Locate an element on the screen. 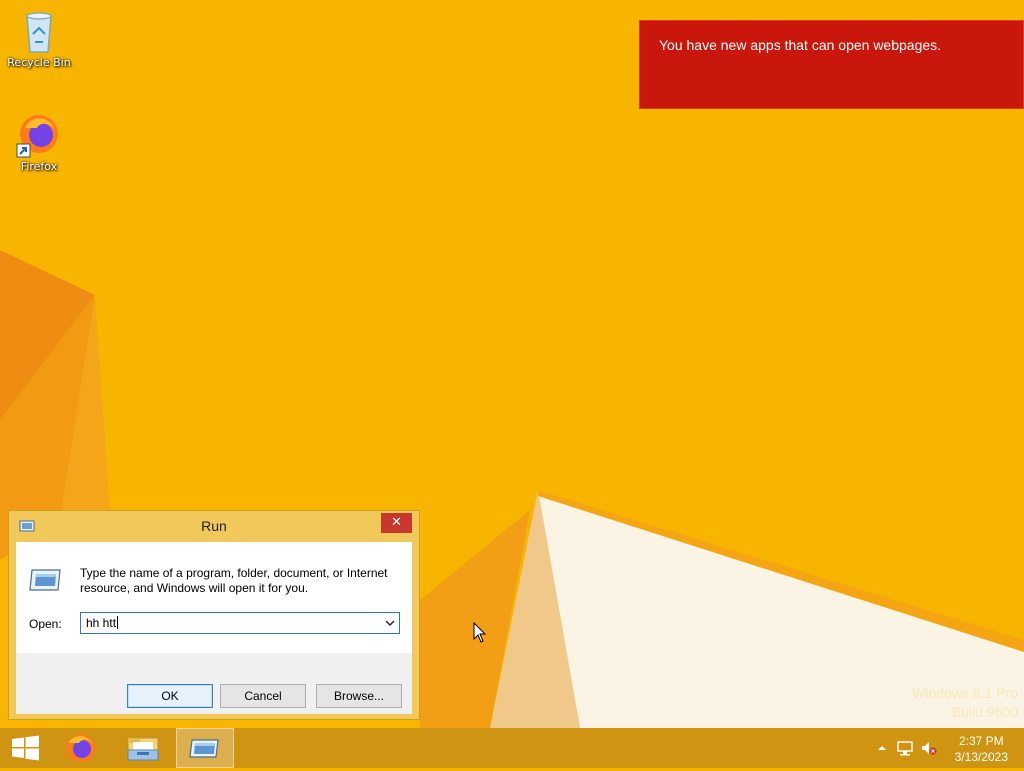  mouse-cursor-icon is located at coordinates (480, 632).